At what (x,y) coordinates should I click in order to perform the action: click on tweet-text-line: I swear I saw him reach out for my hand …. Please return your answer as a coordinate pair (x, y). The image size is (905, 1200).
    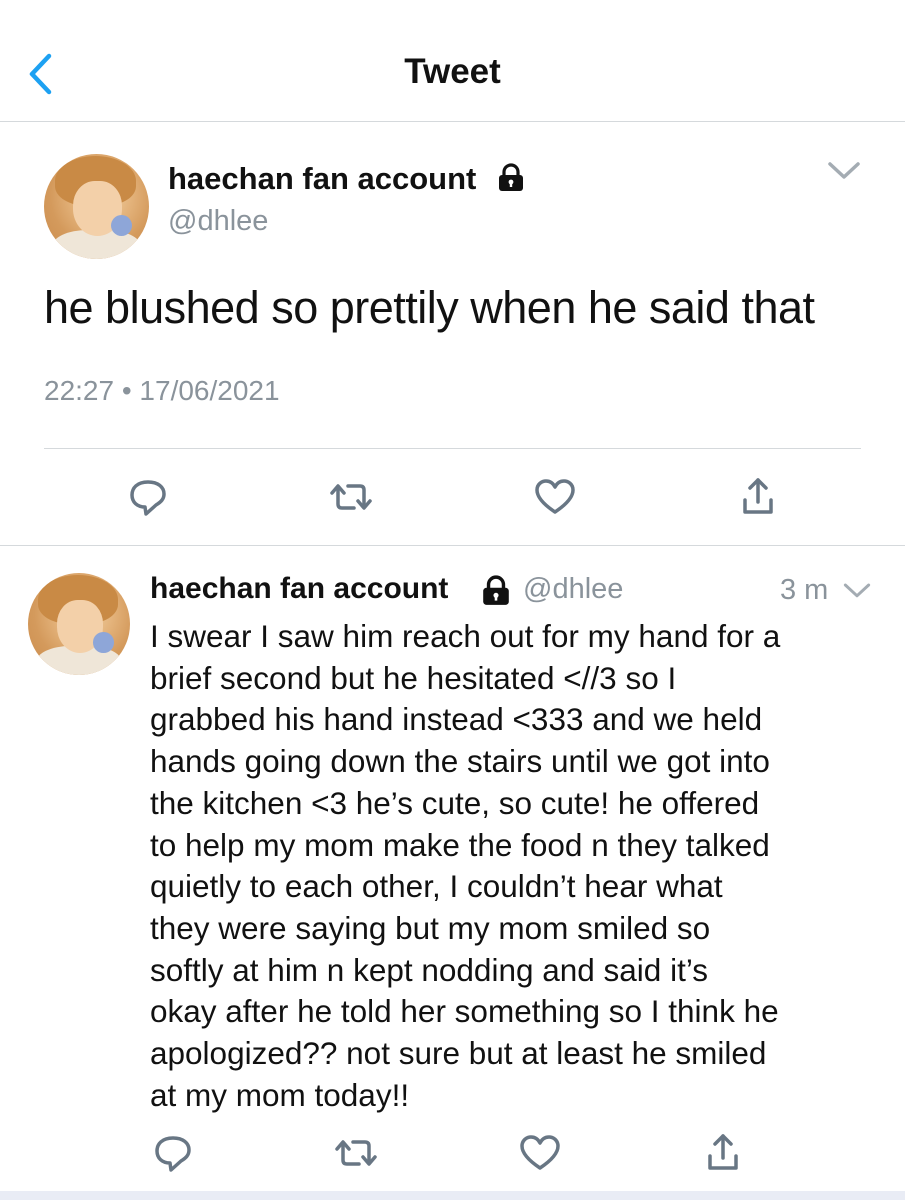
    Looking at the image, I should click on (465, 636).